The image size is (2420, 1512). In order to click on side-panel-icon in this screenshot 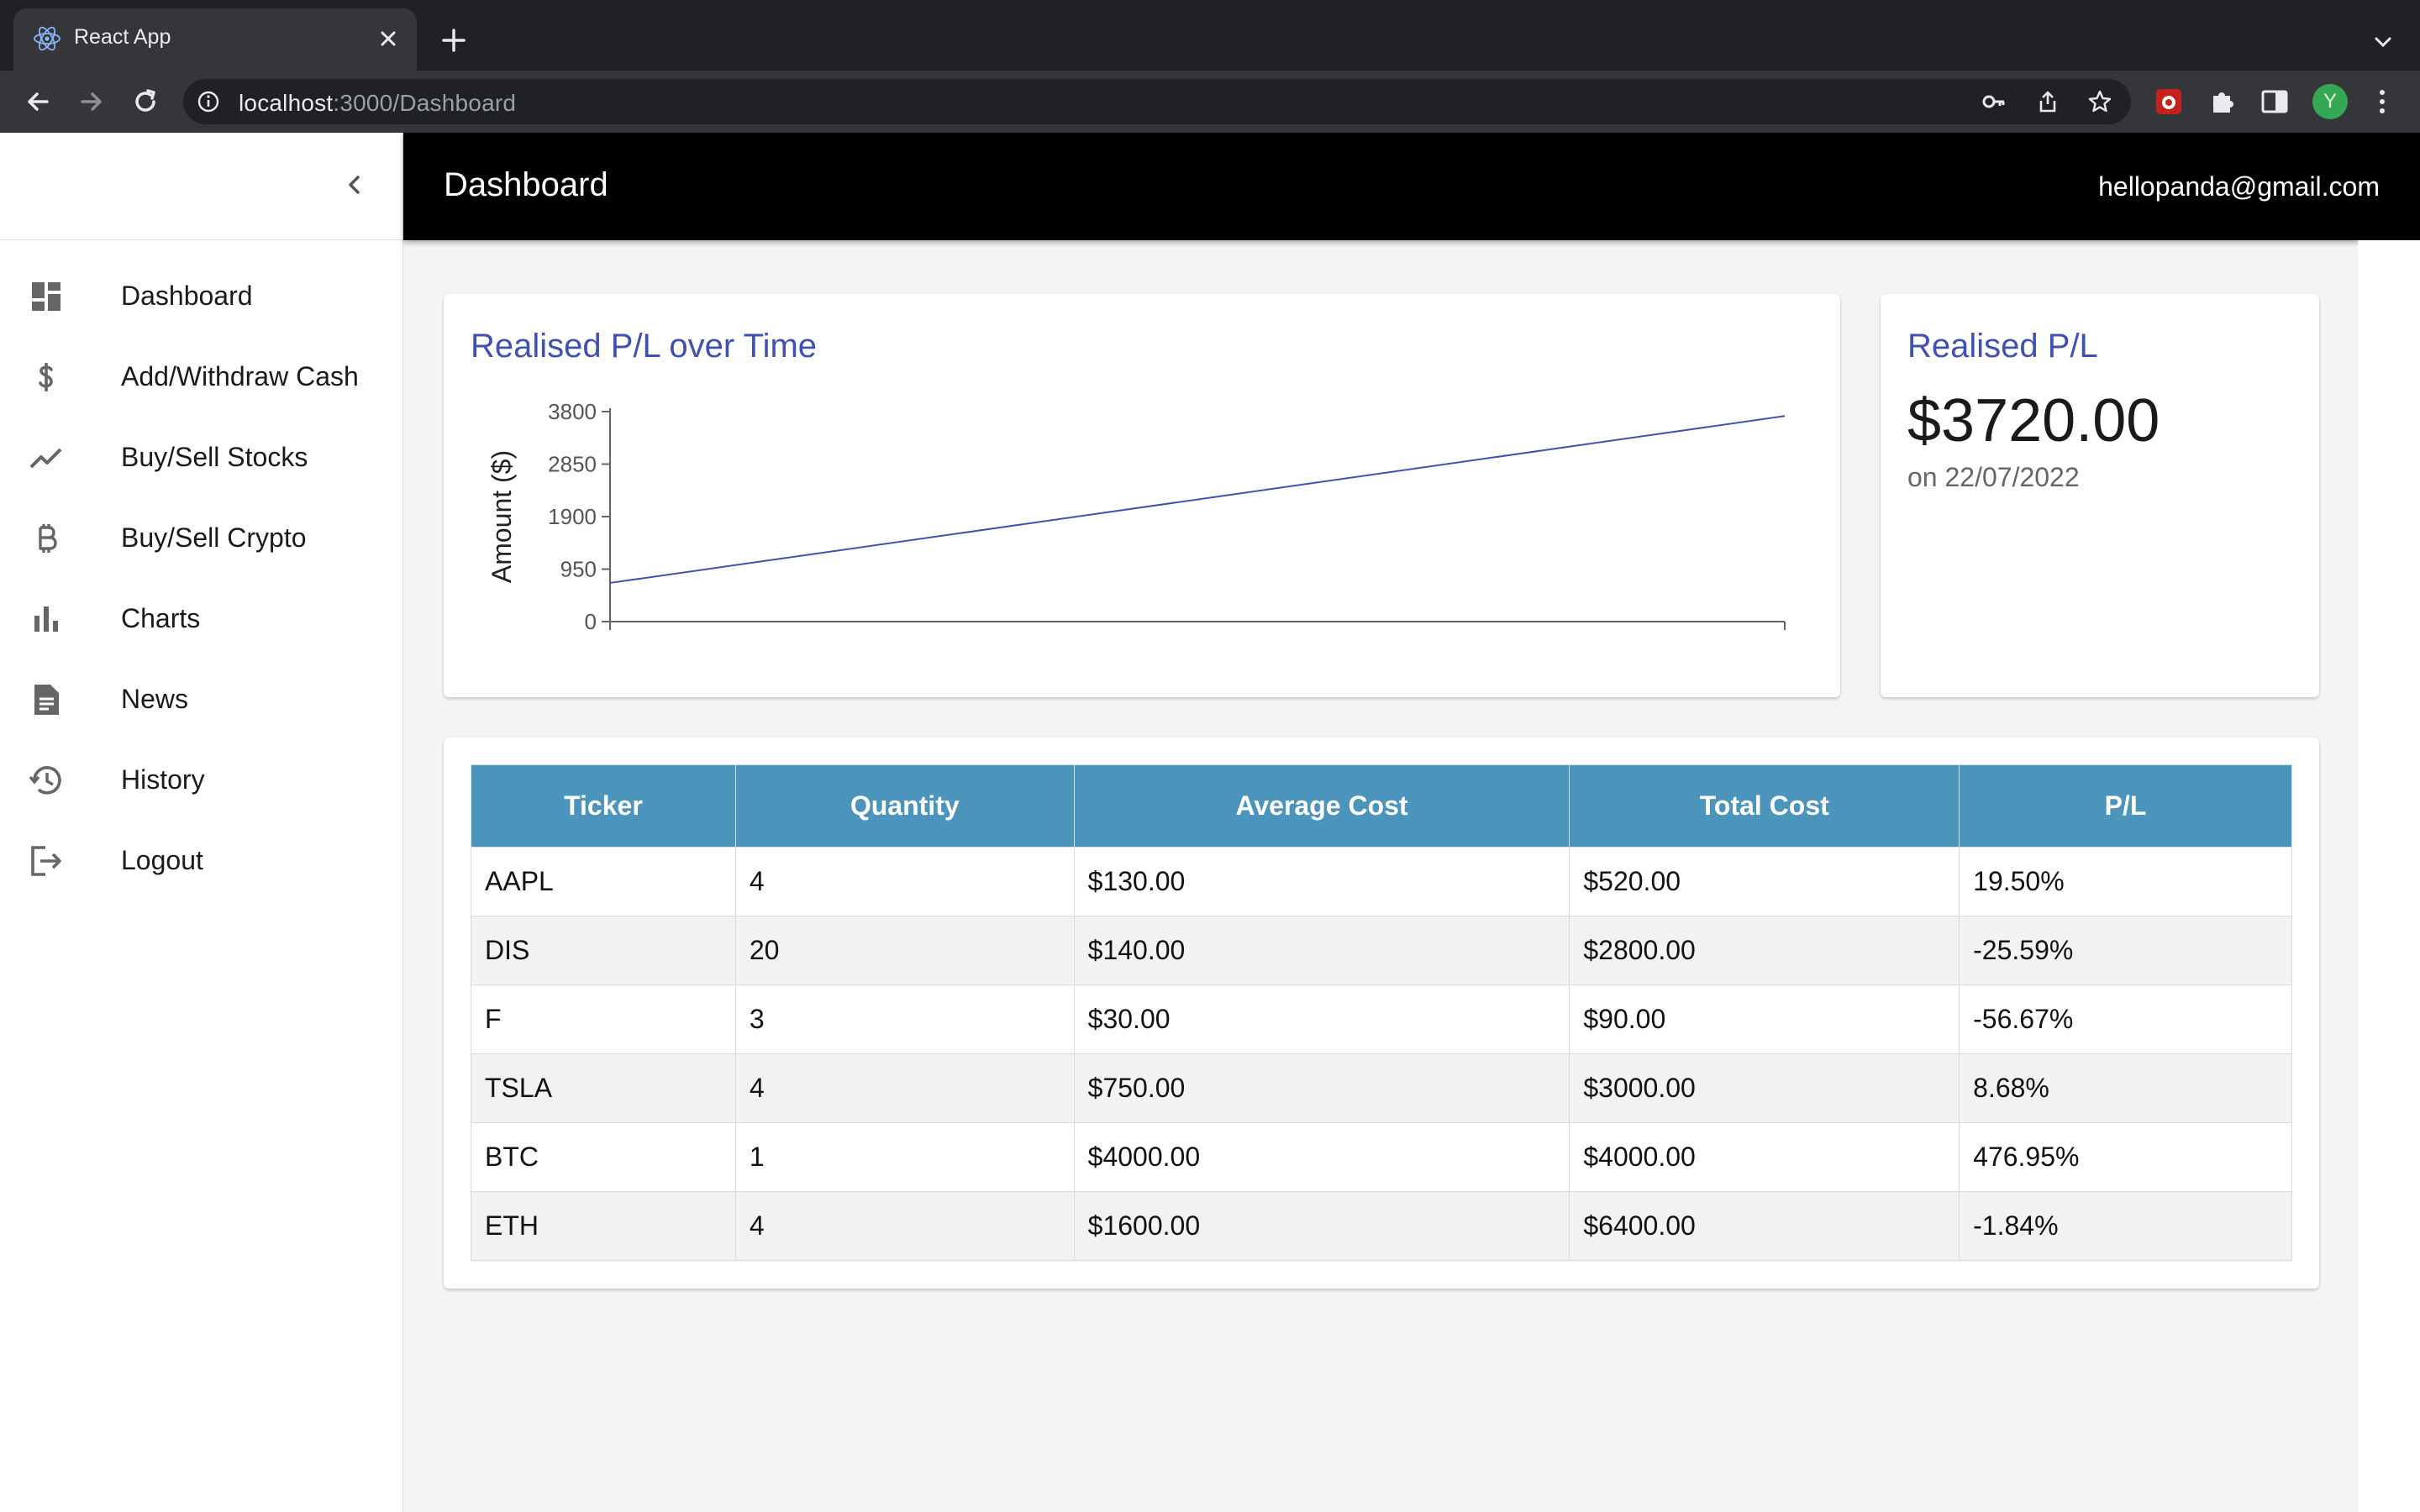, I will do `click(2275, 102)`.